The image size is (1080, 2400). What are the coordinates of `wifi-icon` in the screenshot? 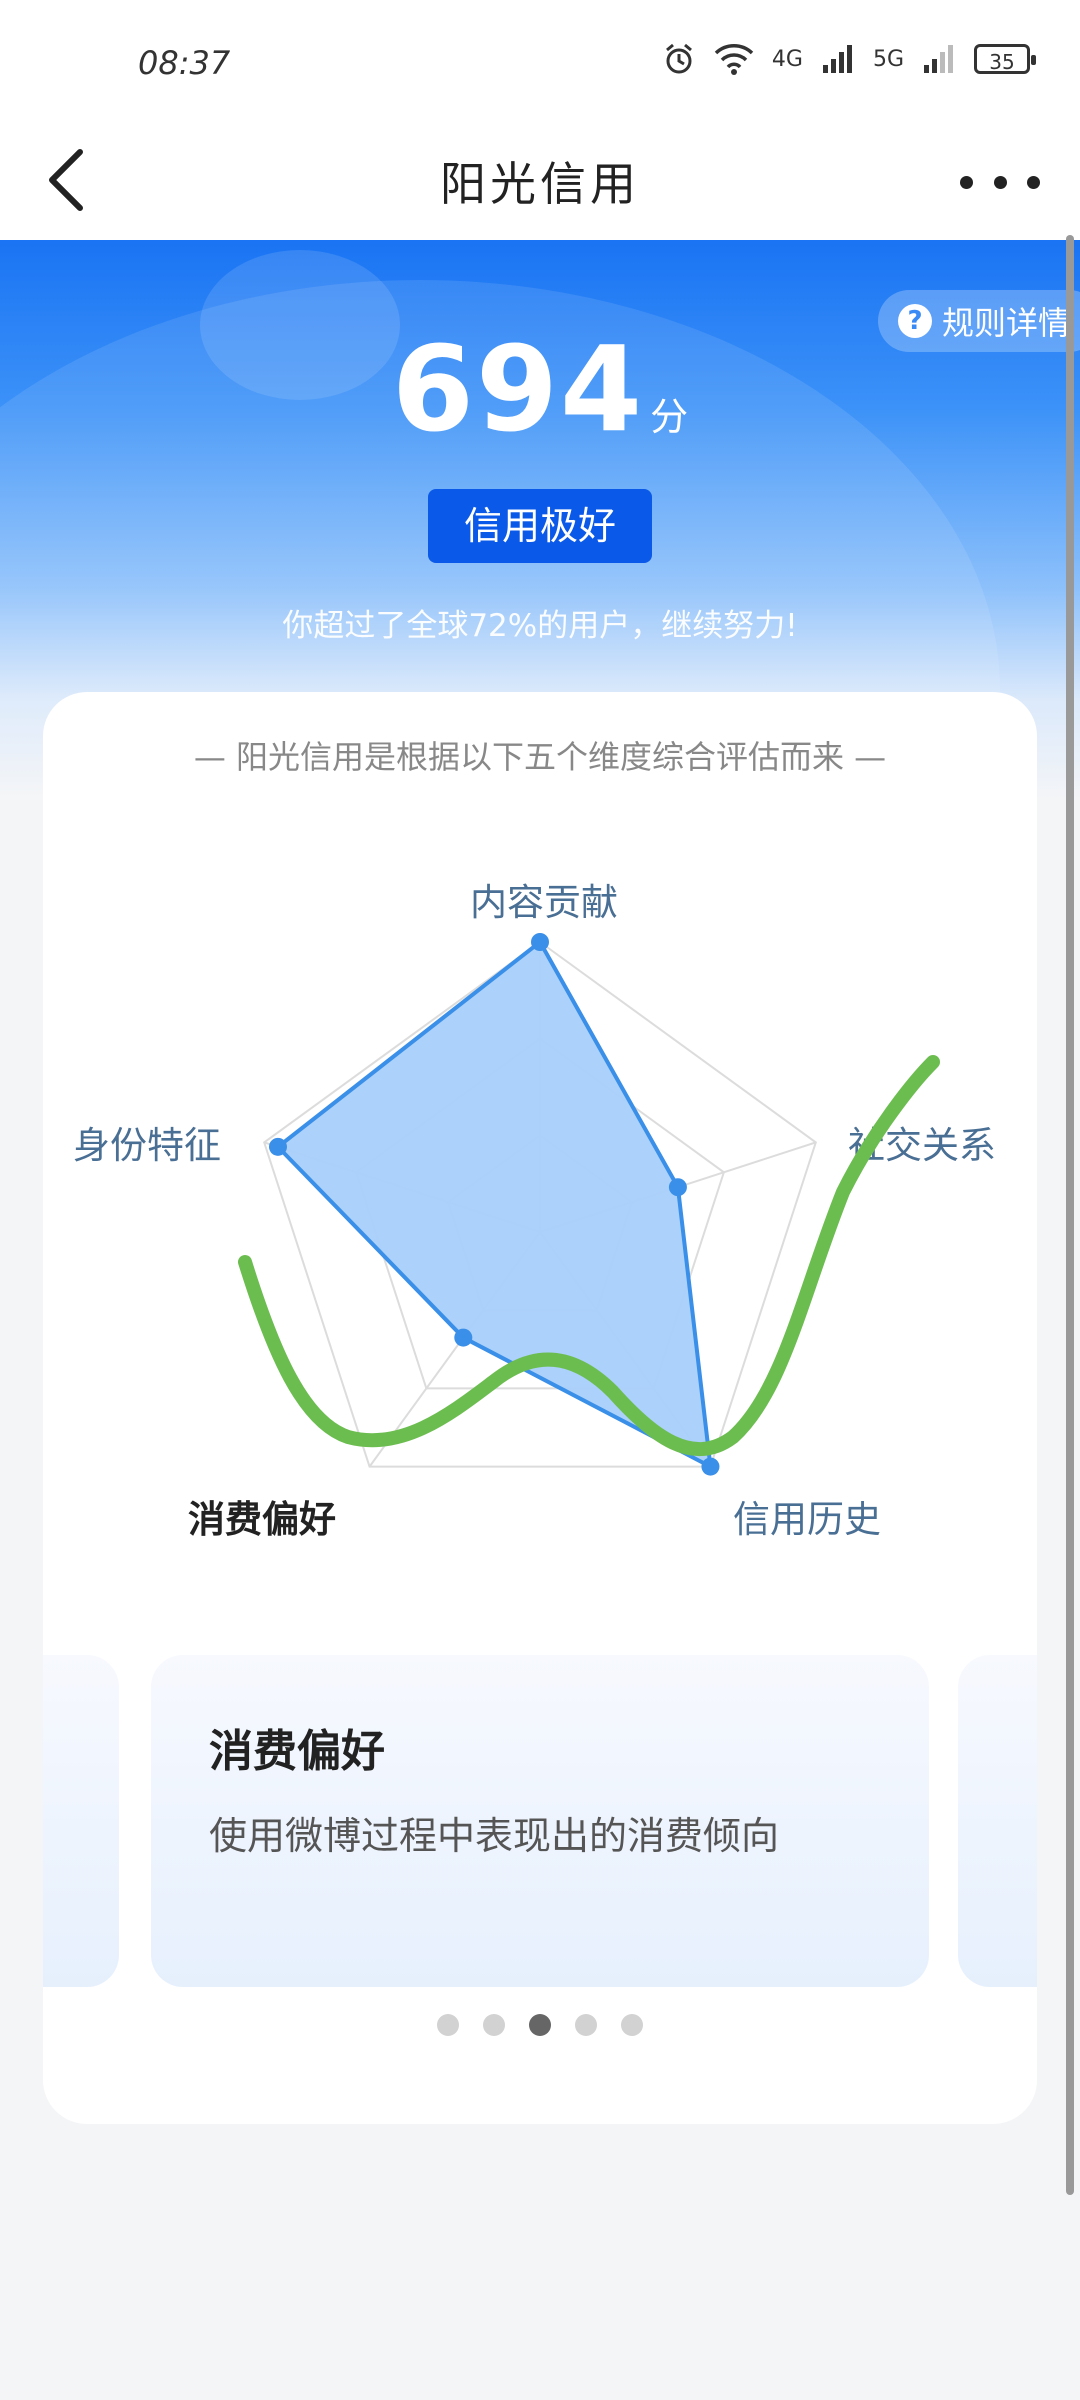 It's located at (734, 59).